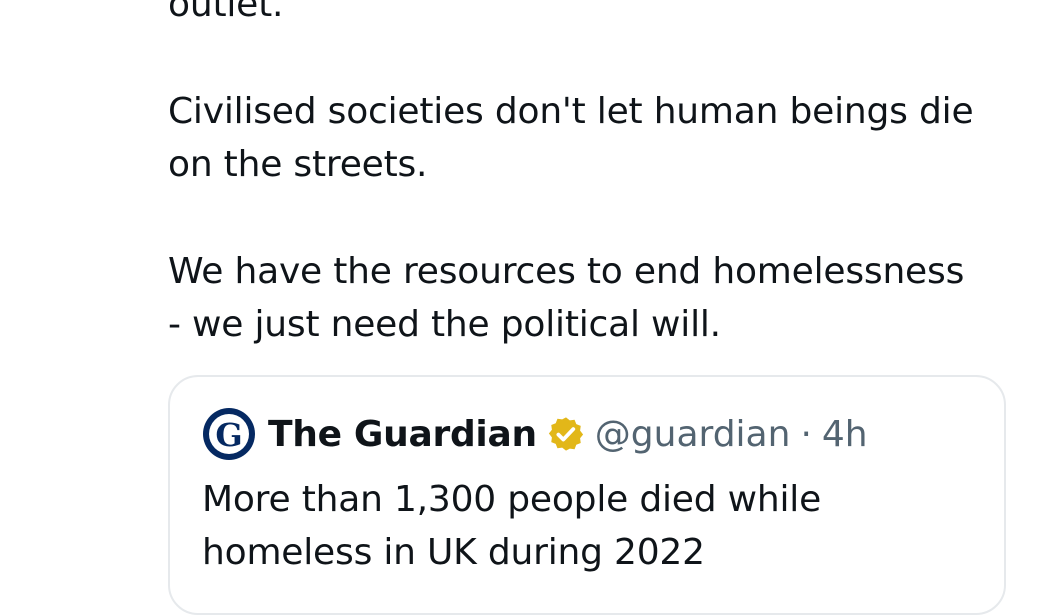 The width and height of the screenshot is (1038, 615). Describe the element at coordinates (402, 434) in the screenshot. I see `quoted-author-name: The Guardian` at that location.